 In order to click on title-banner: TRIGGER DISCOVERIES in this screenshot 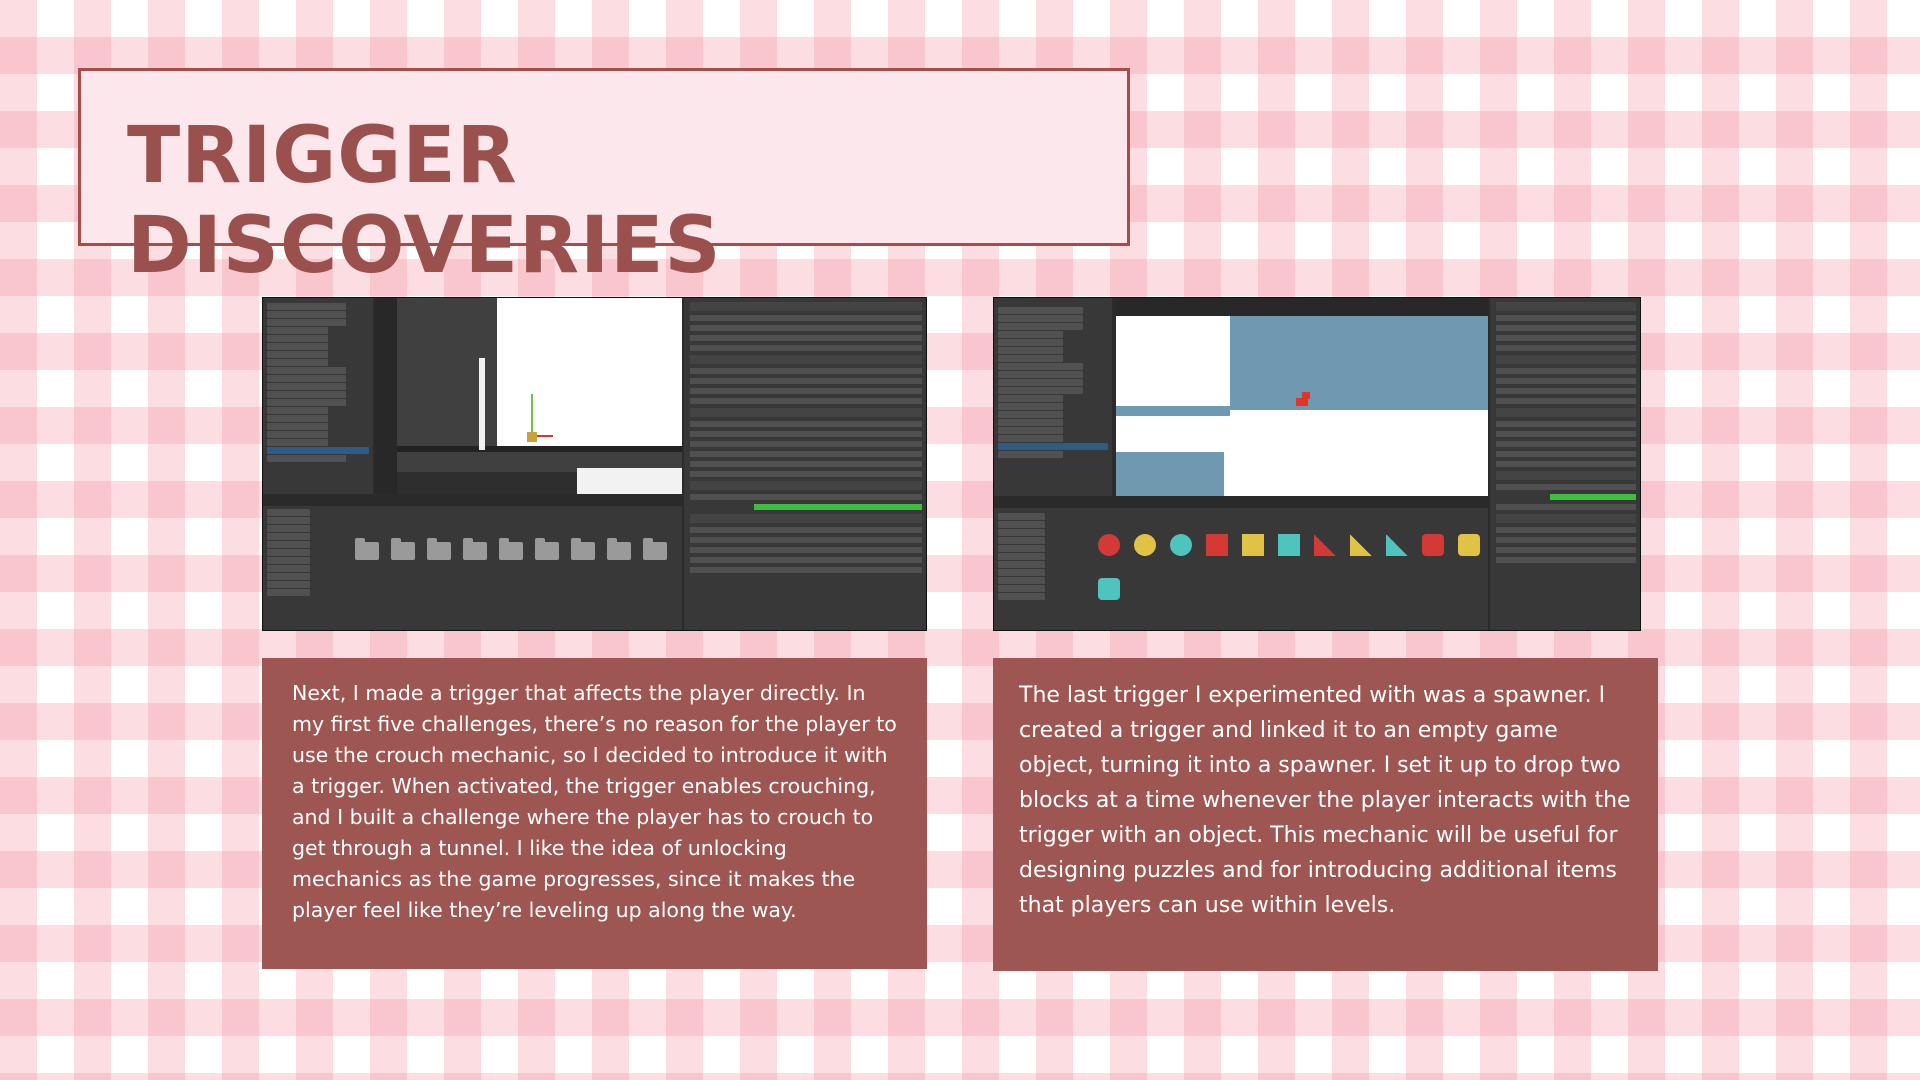, I will do `click(604, 179)`.